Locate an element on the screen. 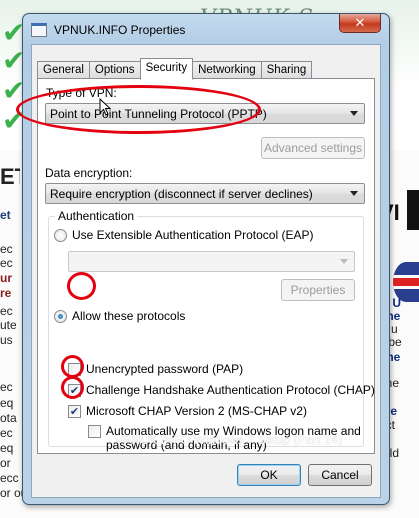 This screenshot has width=419, height=518. tab-options: Options is located at coordinates (114, 70).